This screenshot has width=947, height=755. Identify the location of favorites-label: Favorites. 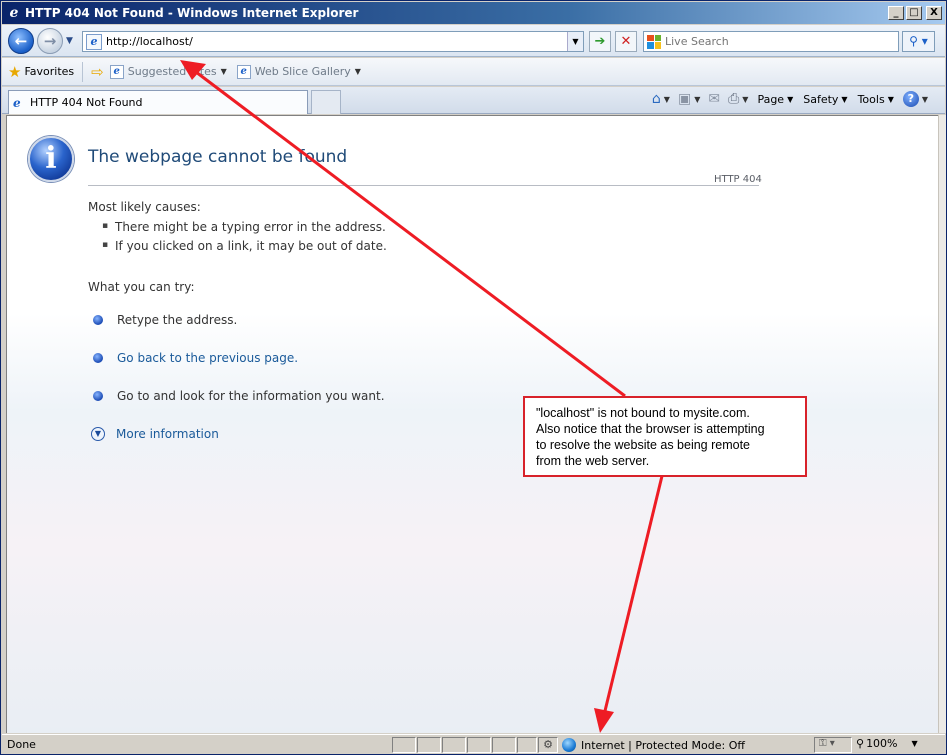
(49, 71).